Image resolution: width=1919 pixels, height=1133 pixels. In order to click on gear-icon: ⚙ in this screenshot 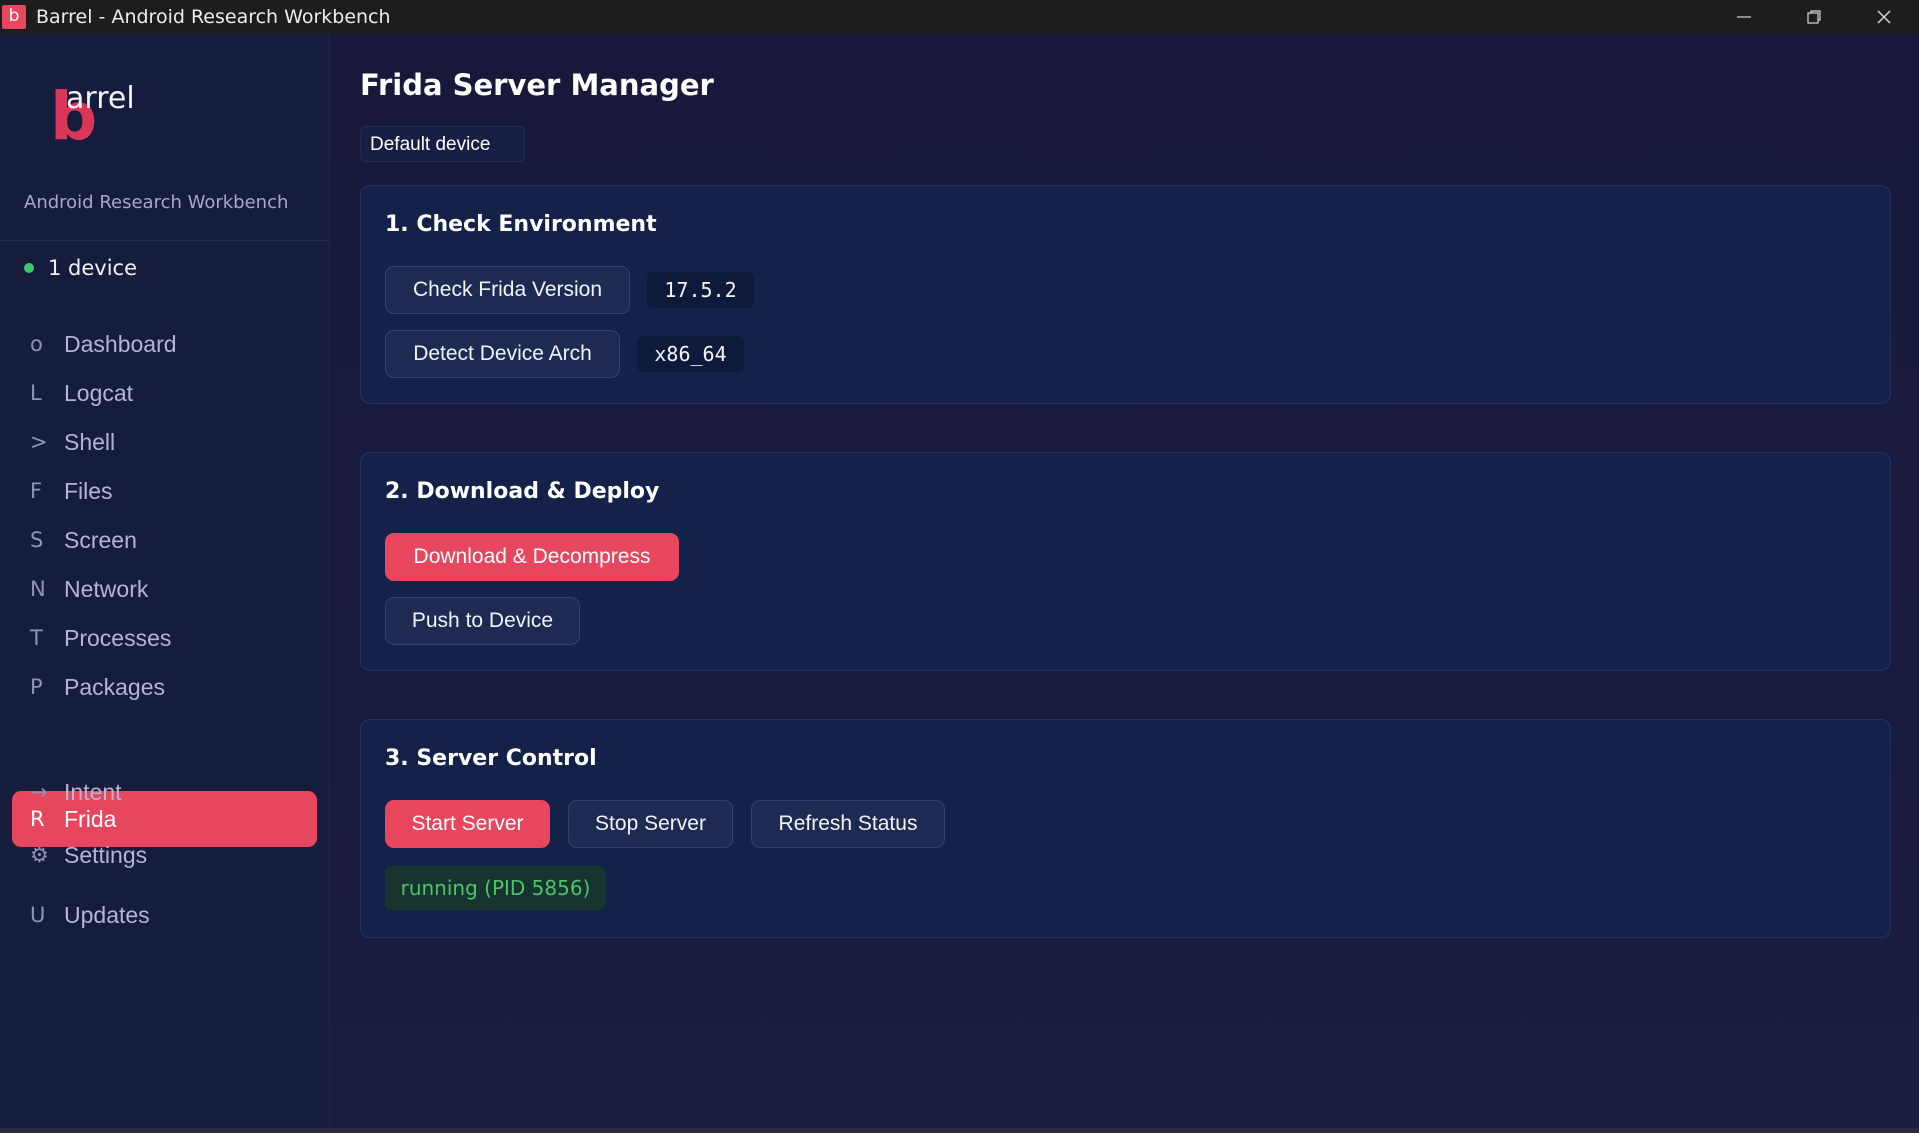, I will do `click(39, 855)`.